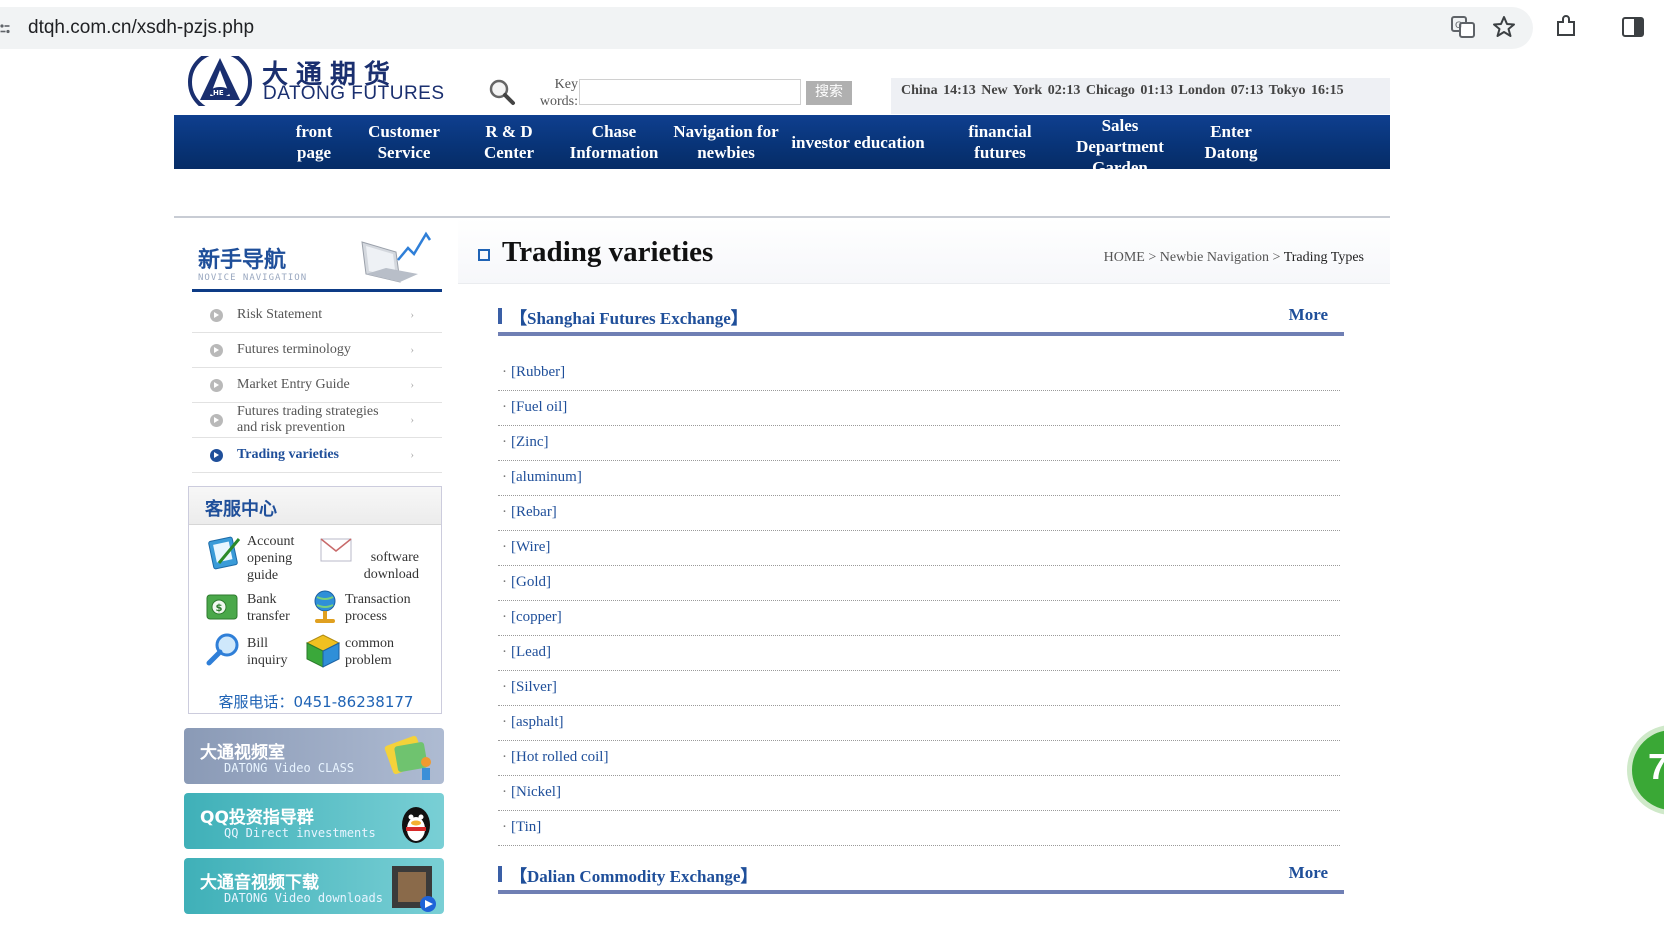 The width and height of the screenshot is (1664, 925). Describe the element at coordinates (225, 552) in the screenshot. I see `account-opening-icon` at that location.